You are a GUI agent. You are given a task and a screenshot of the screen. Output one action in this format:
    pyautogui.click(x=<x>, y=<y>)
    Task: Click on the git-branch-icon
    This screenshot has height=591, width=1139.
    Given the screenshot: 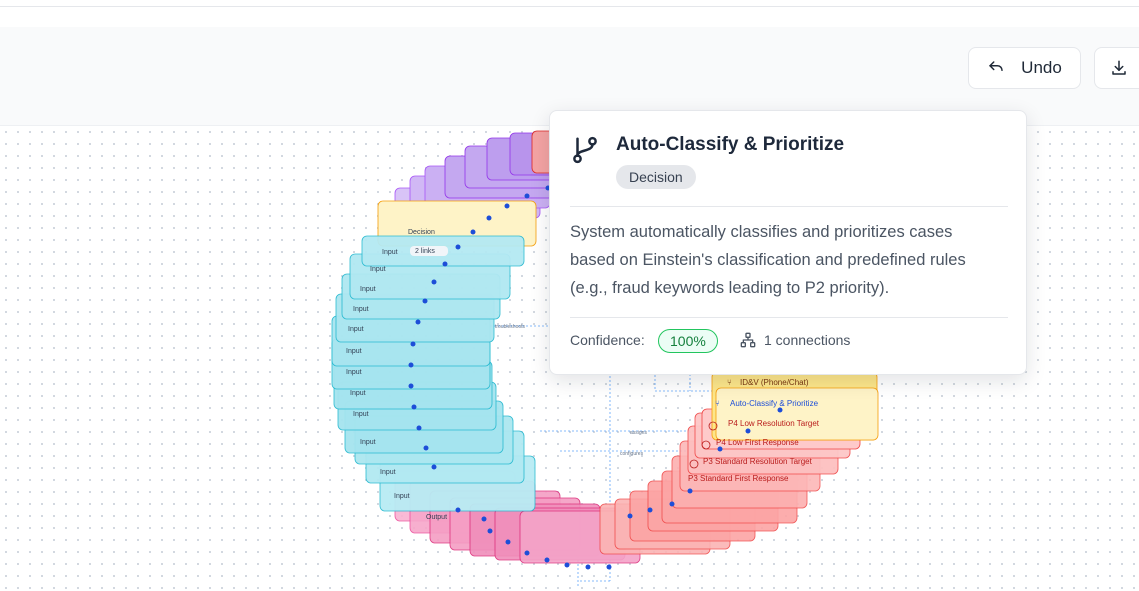 What is the action you would take?
    pyautogui.click(x=585, y=150)
    